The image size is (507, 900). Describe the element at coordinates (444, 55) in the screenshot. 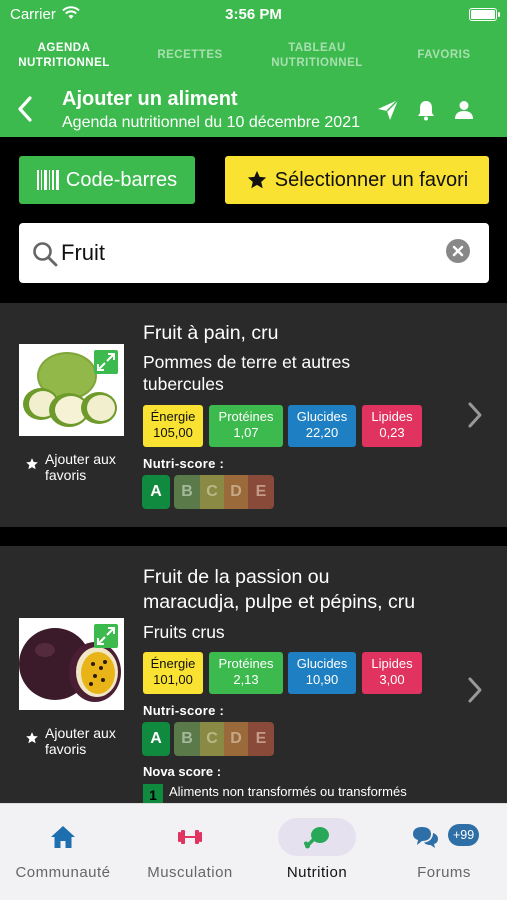

I see `tab-favoris: FAVORIS` at that location.